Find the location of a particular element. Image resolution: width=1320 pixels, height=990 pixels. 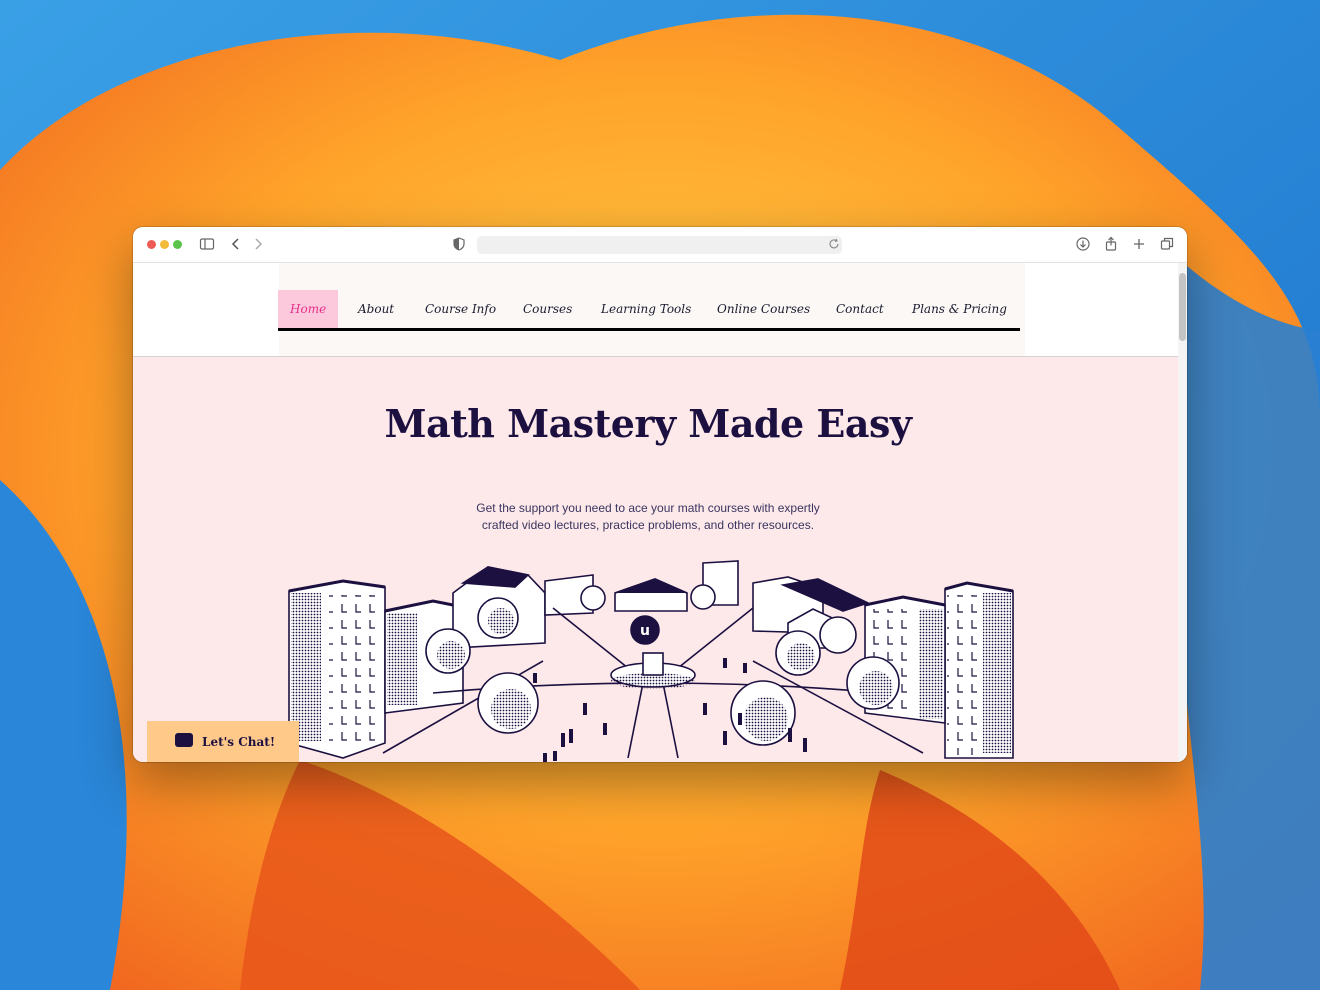

address-bar is located at coordinates (659, 245).